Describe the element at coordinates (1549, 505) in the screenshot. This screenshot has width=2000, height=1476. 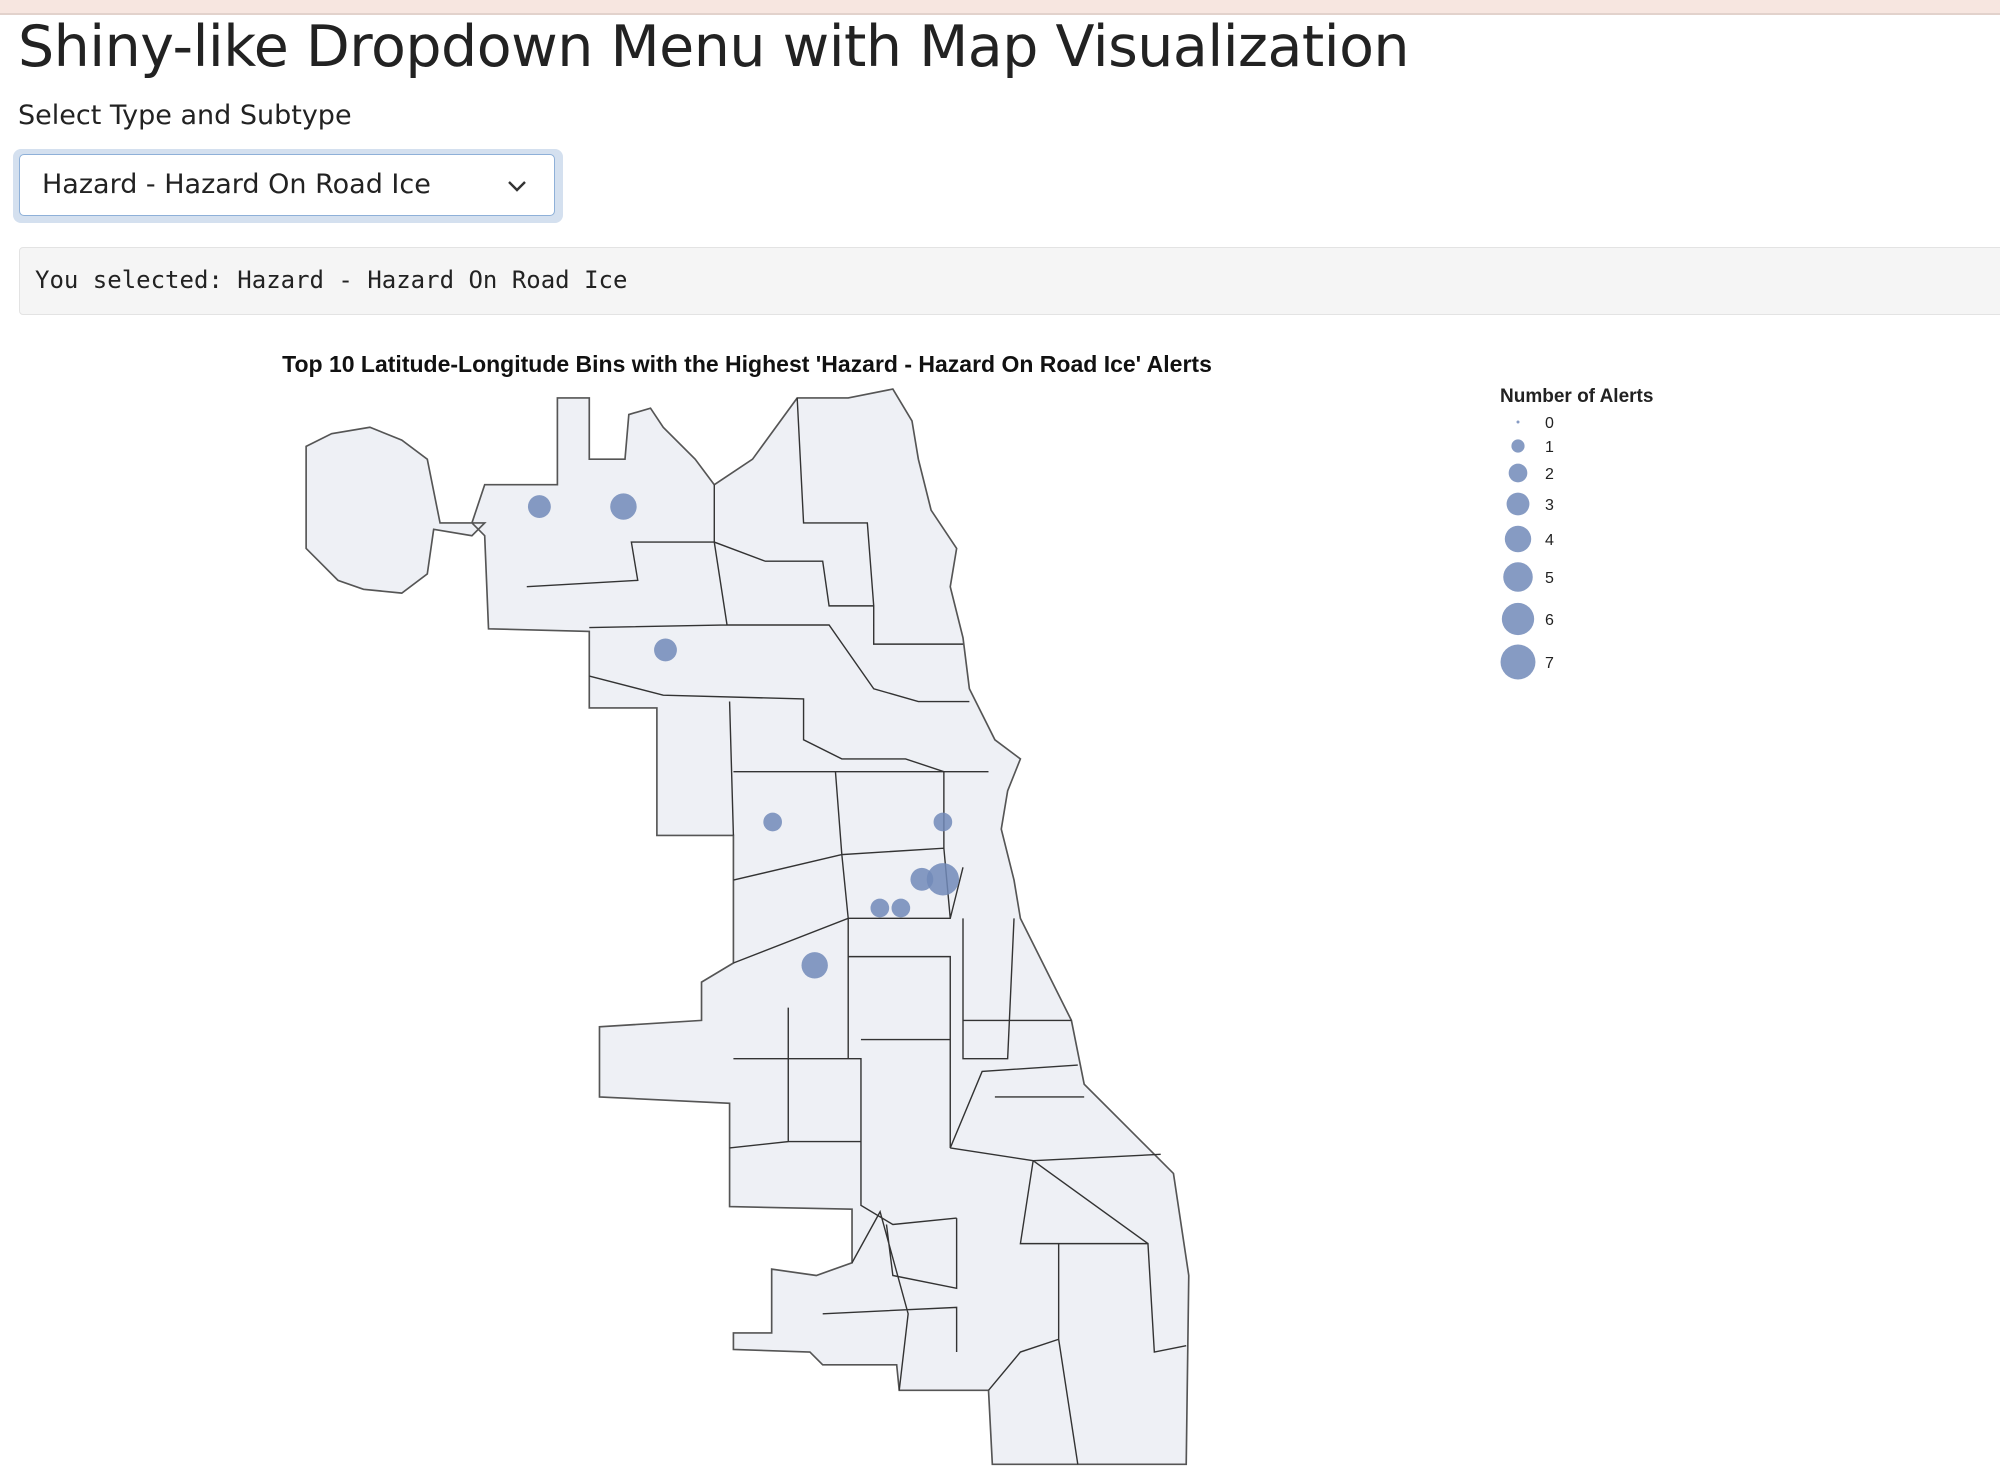
I see `legend-label-3: 3` at that location.